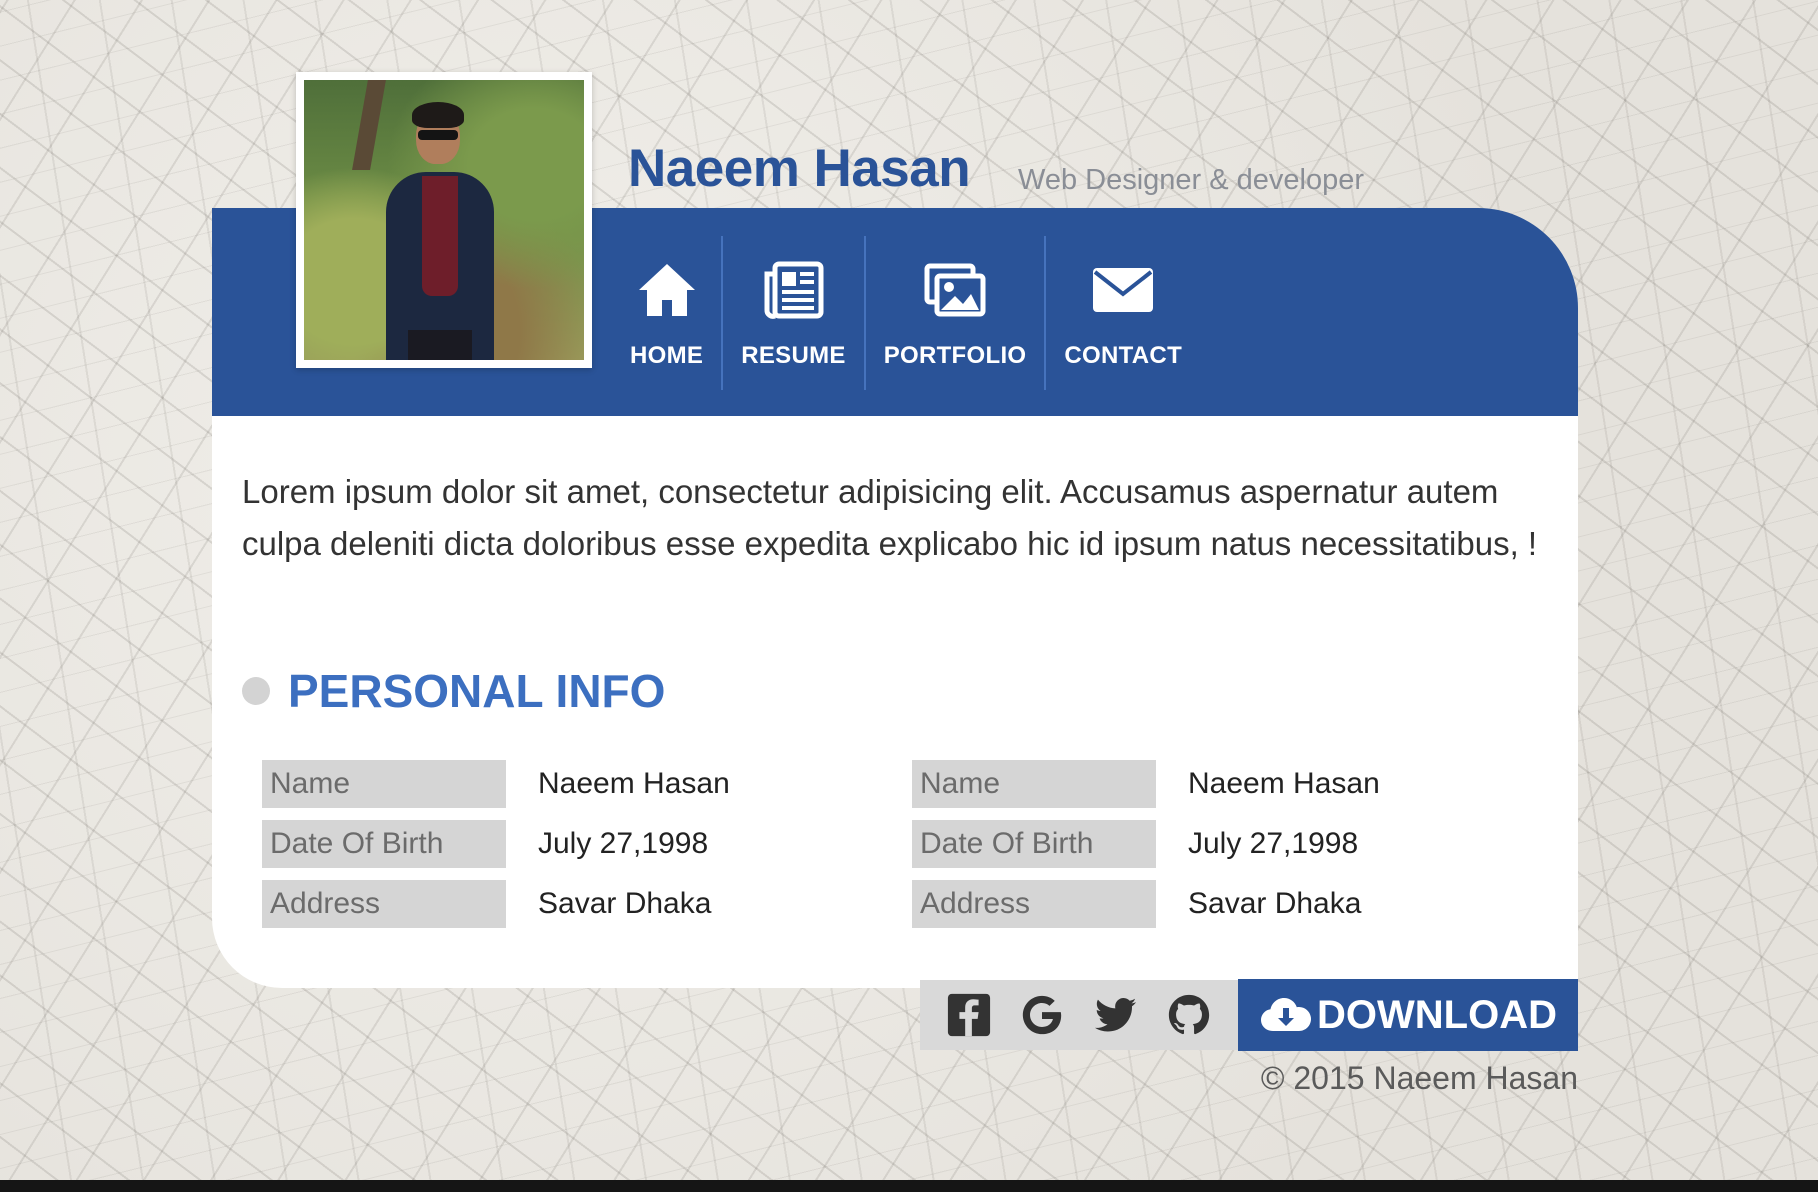  I want to click on images-icon, so click(955, 290).